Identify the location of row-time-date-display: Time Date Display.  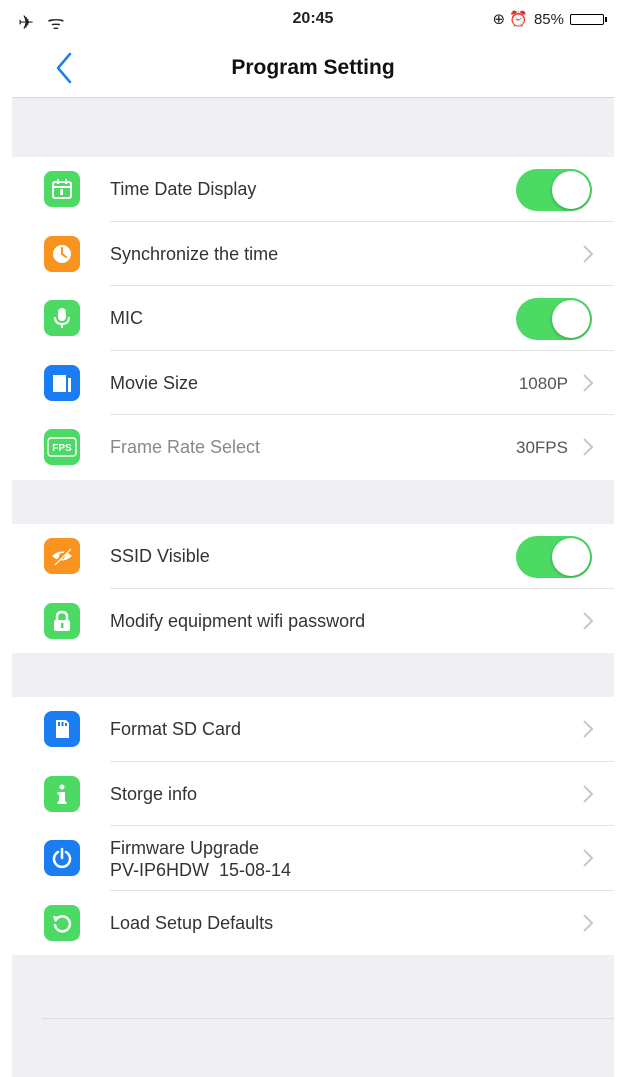
(313, 189).